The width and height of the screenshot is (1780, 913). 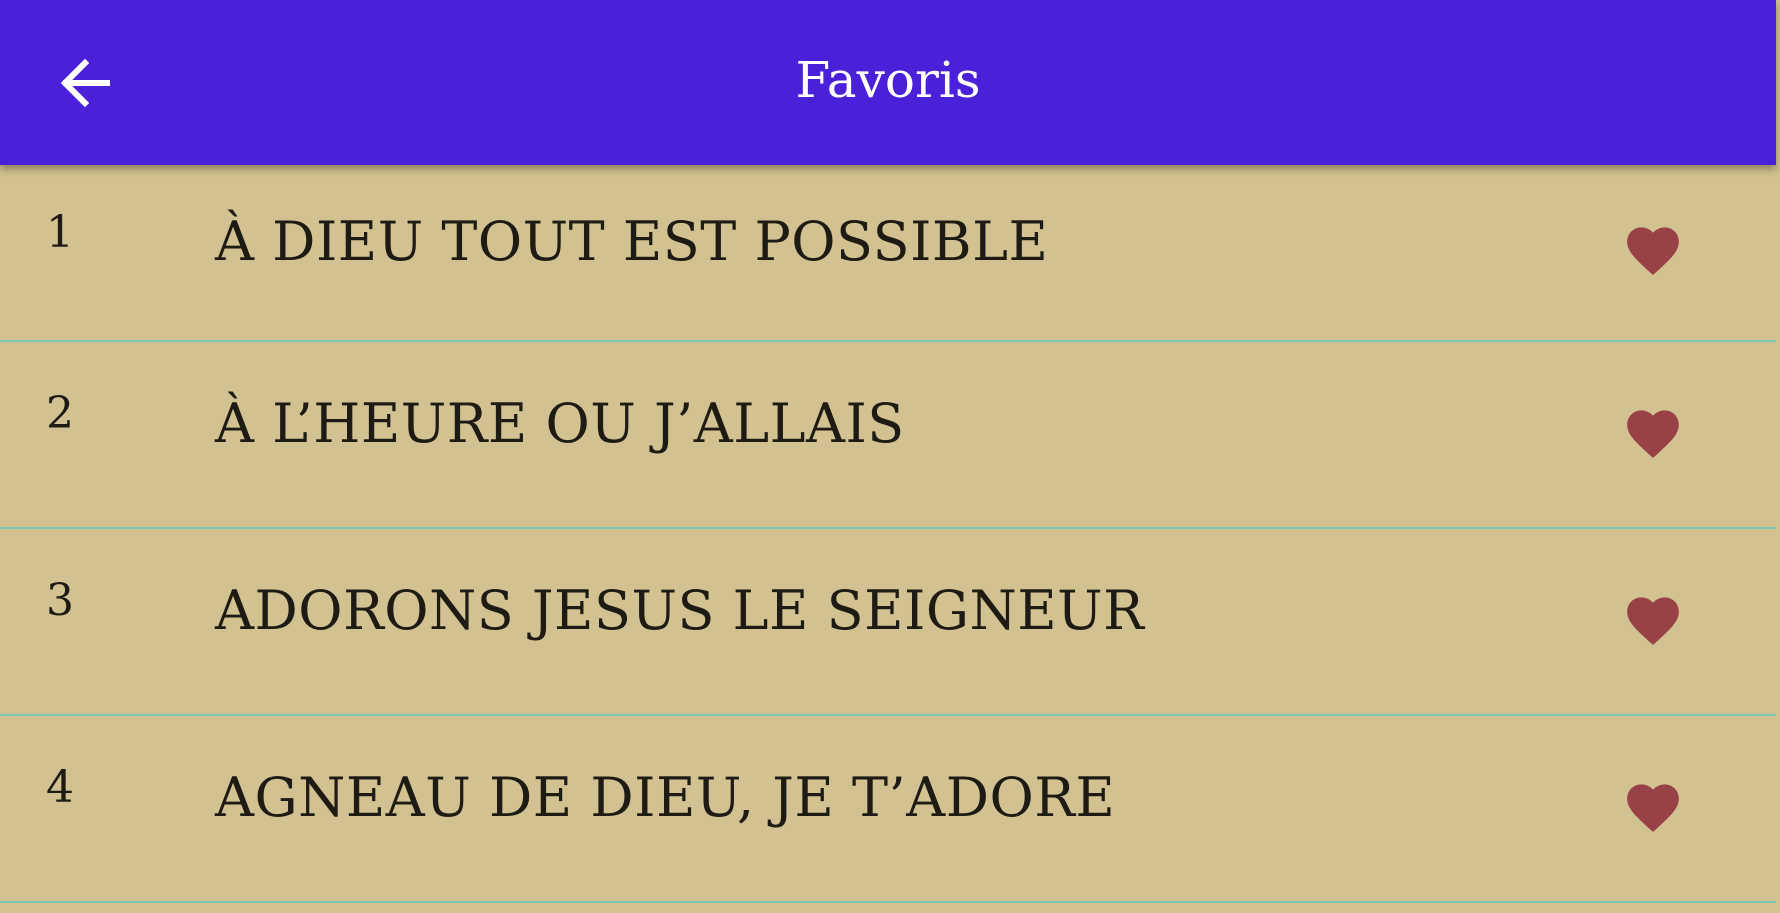 What do you see at coordinates (560, 423) in the screenshot?
I see `song-title: À L’HEURE OU J’ALLAIS` at bounding box center [560, 423].